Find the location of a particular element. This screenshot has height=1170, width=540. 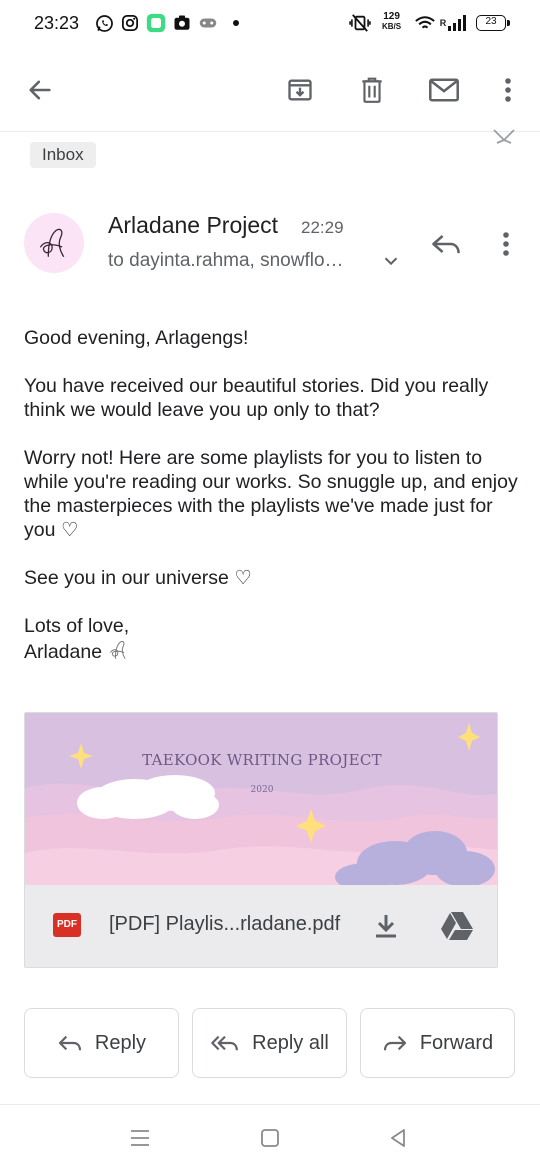

more-notifications-dot is located at coordinates (236, 23).